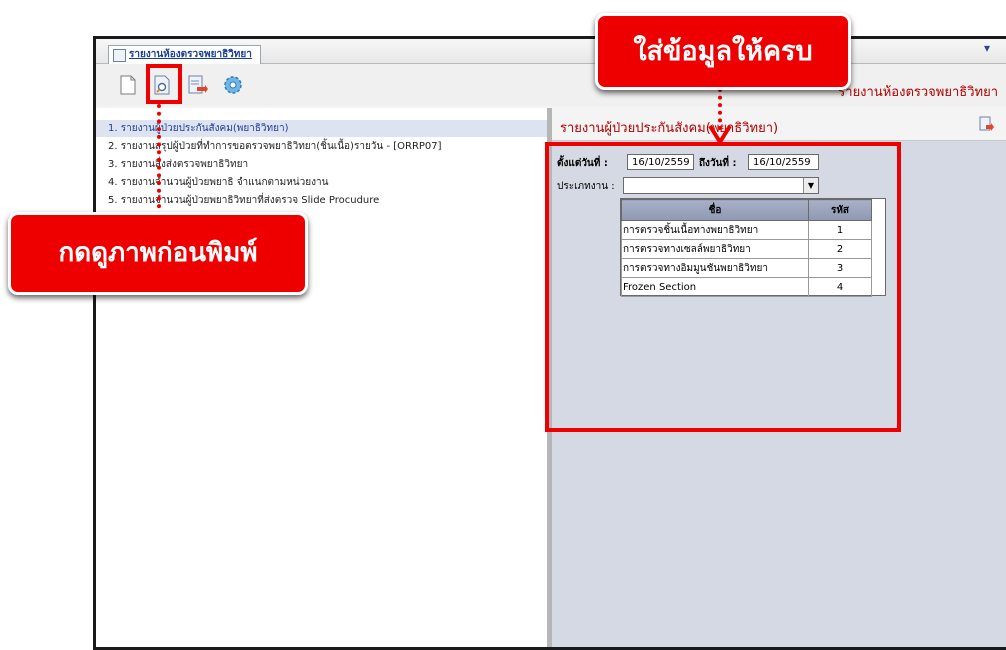 The height and width of the screenshot is (650, 1006). I want to click on tab-label: รายงานห้องตรวจพยาธิวิทยา, so click(190, 54).